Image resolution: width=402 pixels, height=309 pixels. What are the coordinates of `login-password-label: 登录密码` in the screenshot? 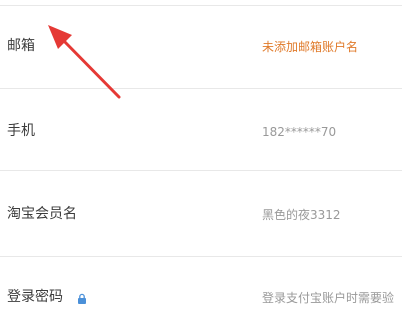 It's located at (35, 297).